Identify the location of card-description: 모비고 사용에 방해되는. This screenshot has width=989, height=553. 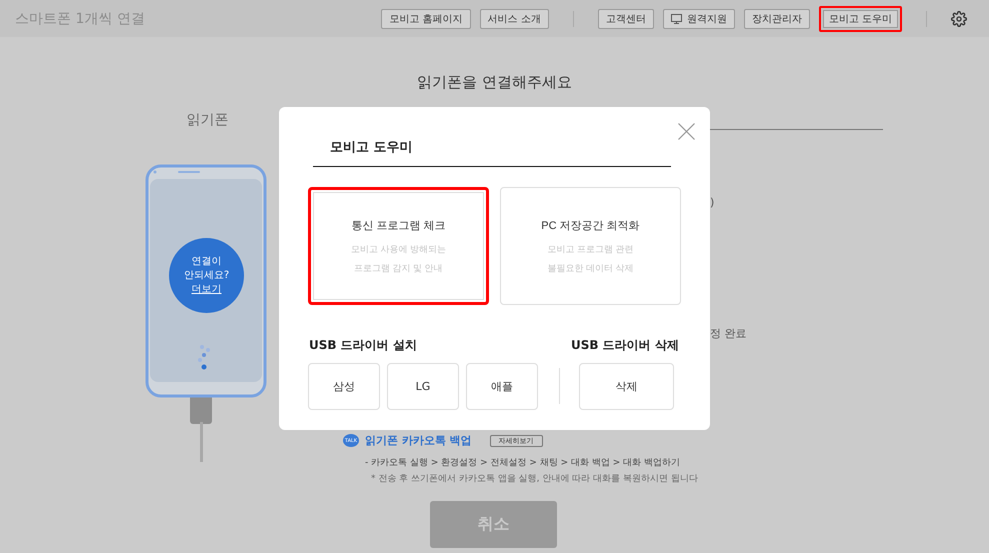
(398, 249).